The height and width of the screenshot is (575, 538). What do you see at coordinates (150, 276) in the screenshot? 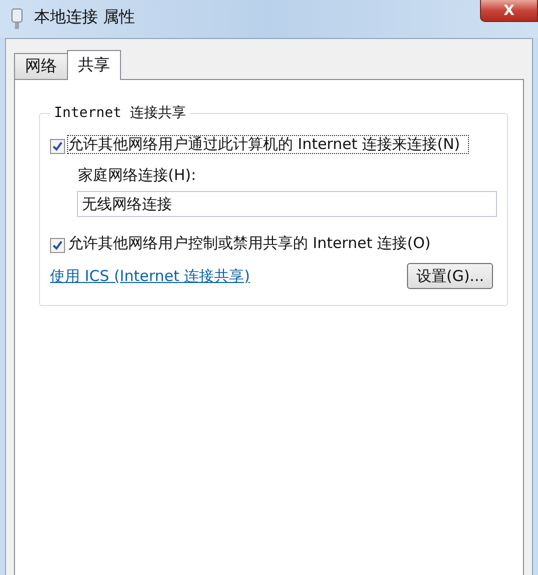
I see `ics-link: 使用 ICS (Internet 连接共享)` at bounding box center [150, 276].